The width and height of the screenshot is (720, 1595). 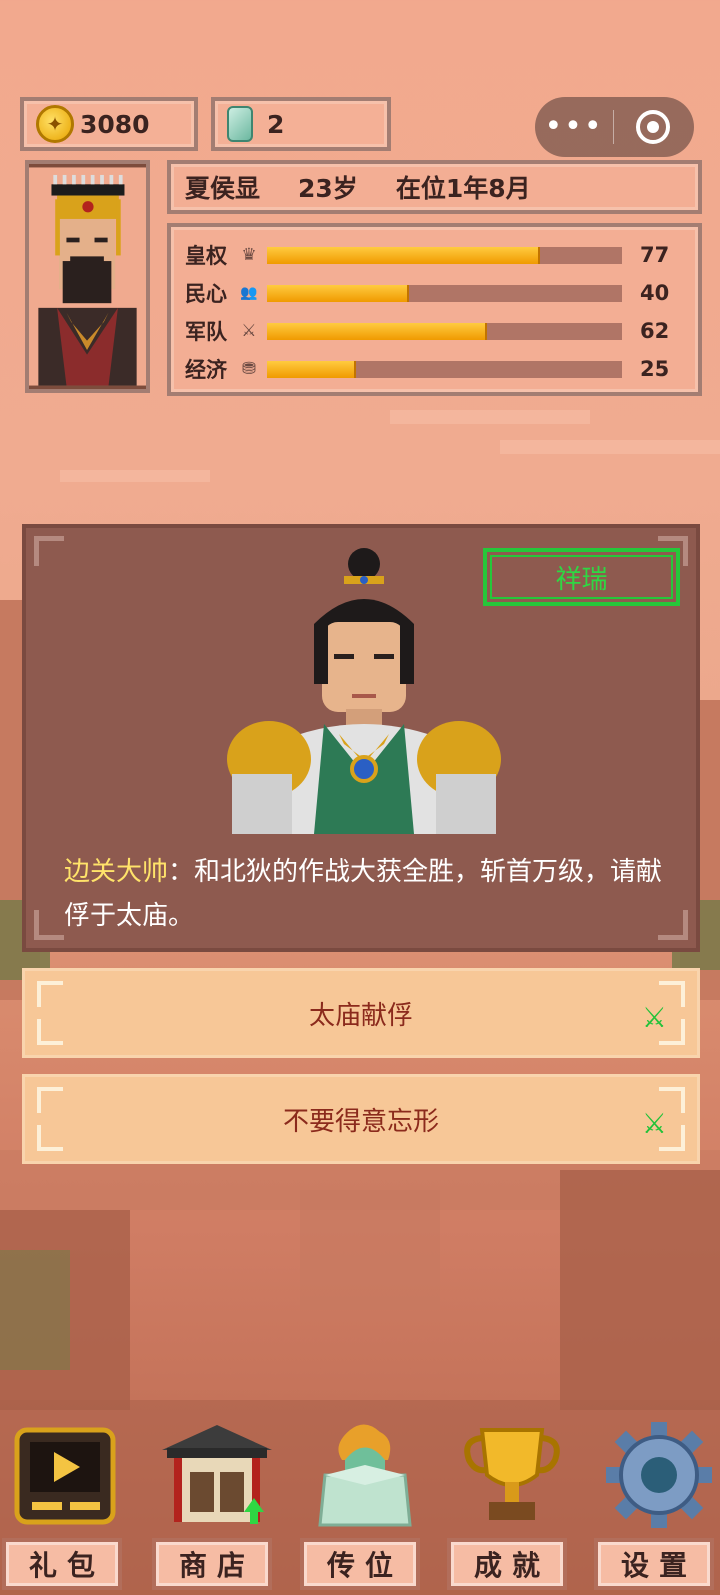 I want to click on nav-label: 成就, so click(x=507, y=1564).